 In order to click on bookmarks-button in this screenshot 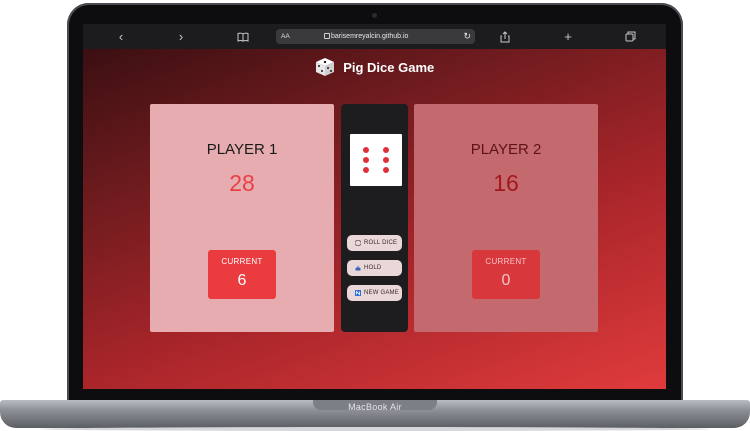, I will do `click(243, 36)`.